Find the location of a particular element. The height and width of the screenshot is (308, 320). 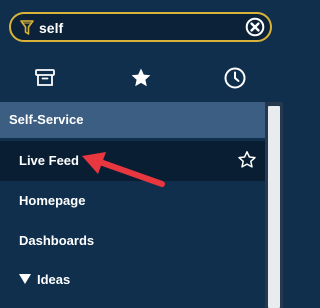

scrollbar is located at coordinates (274, 205).